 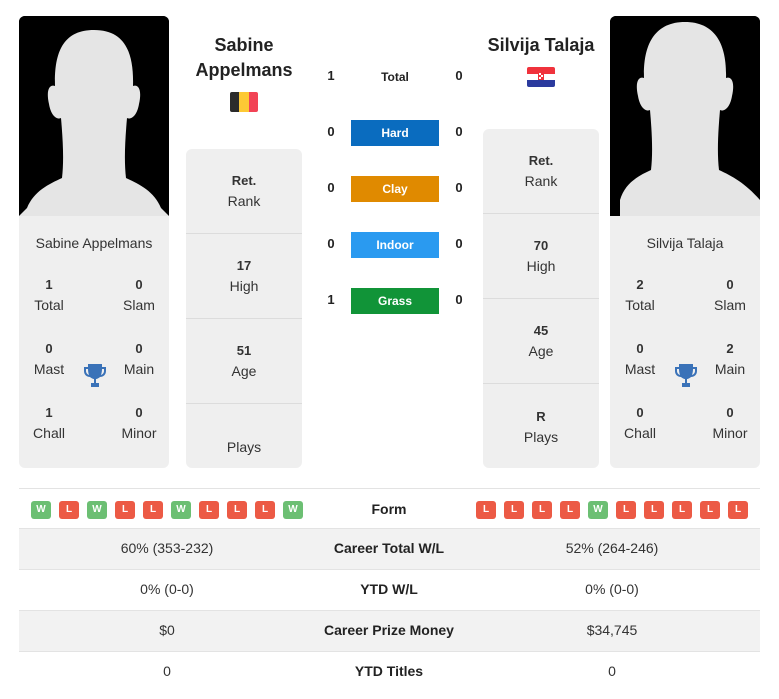 What do you see at coordinates (612, 510) in the screenshot?
I see `right-form-badges: LLLLWLLLLL` at bounding box center [612, 510].